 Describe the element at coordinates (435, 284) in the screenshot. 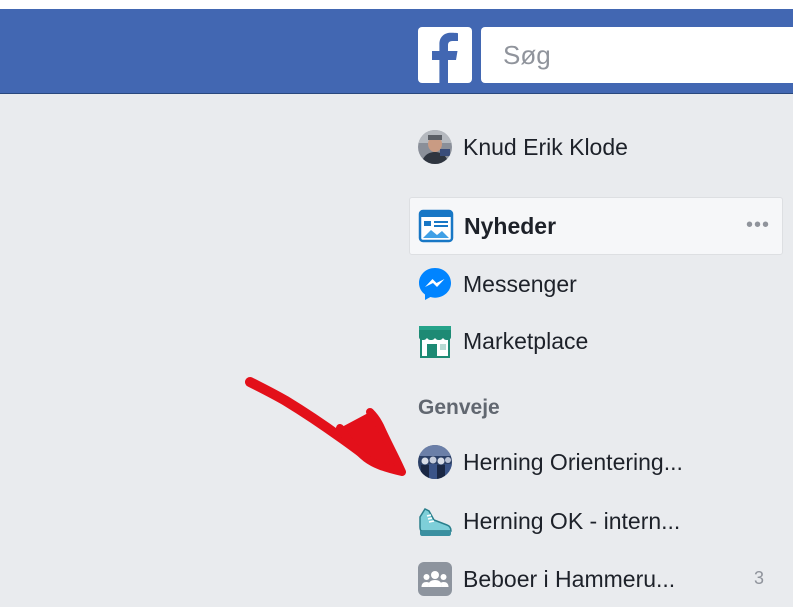

I see `messenger-icon` at that location.